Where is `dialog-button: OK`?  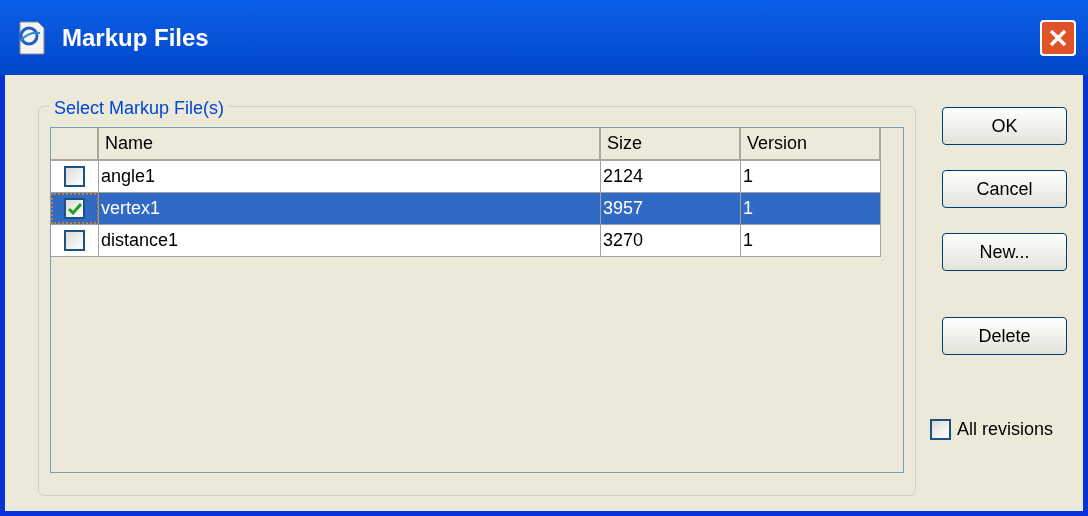
dialog-button: OK is located at coordinates (1004, 126).